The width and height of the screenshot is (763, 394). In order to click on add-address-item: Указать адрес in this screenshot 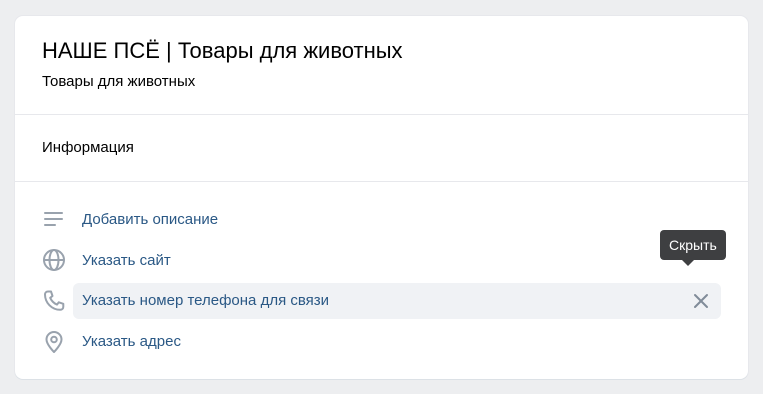, I will do `click(397, 342)`.